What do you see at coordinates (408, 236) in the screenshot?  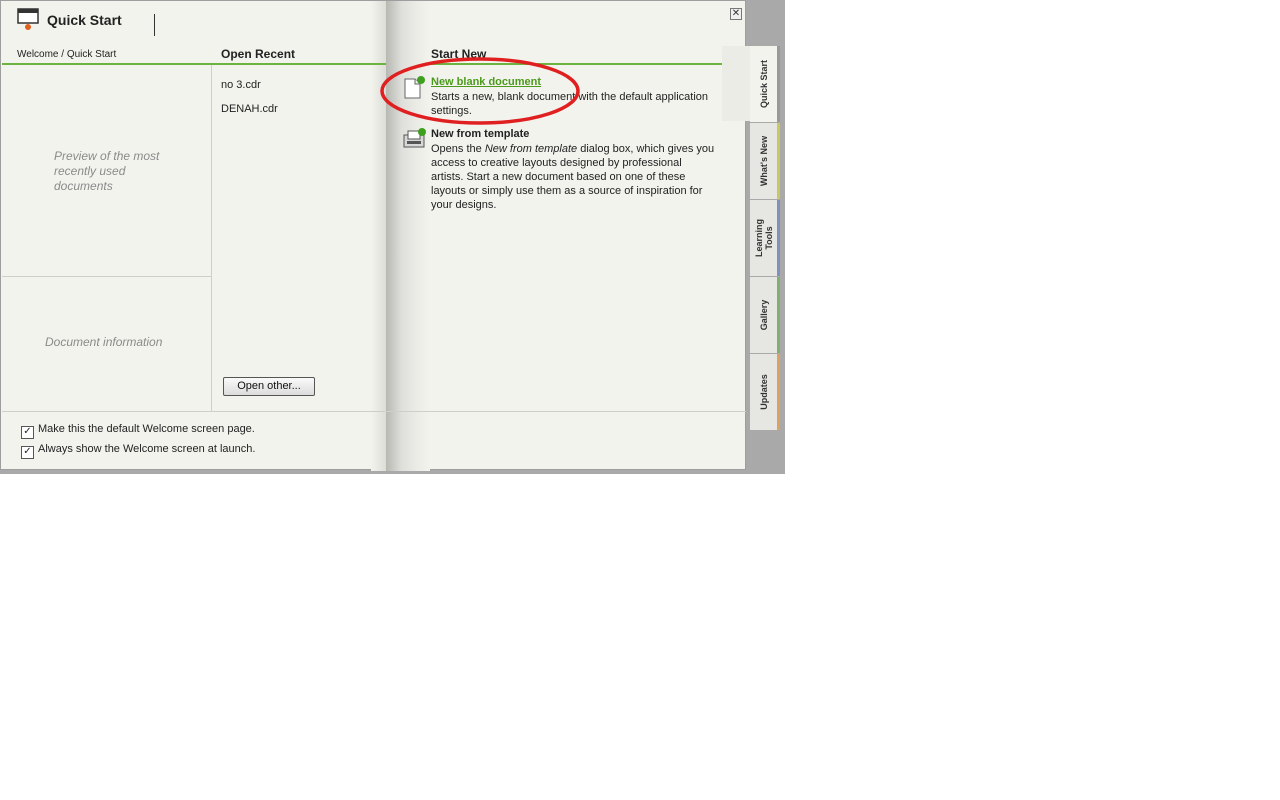 I see `book-spine` at bounding box center [408, 236].